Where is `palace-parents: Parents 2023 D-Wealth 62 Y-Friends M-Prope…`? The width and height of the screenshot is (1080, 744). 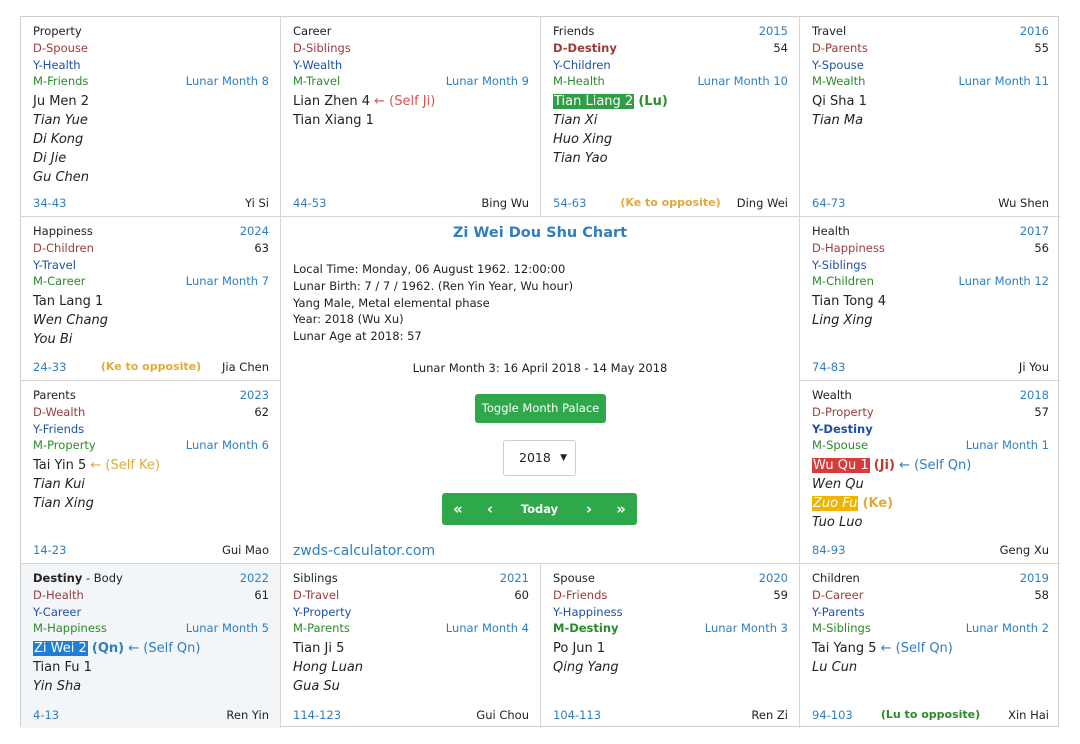 palace-parents: Parents 2023 D-Wealth 62 Y-Friends M-Prope… is located at coordinates (151, 472).